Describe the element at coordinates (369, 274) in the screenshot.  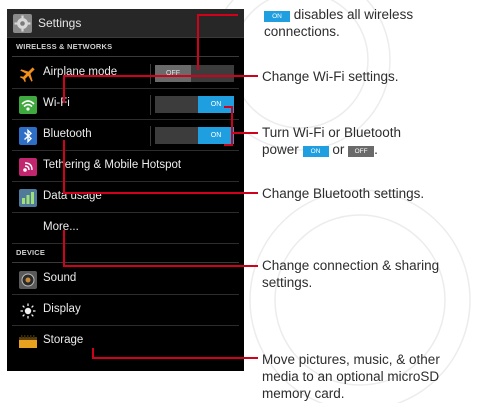
I see `callout-more: Change connection & sharing settings.` at that location.